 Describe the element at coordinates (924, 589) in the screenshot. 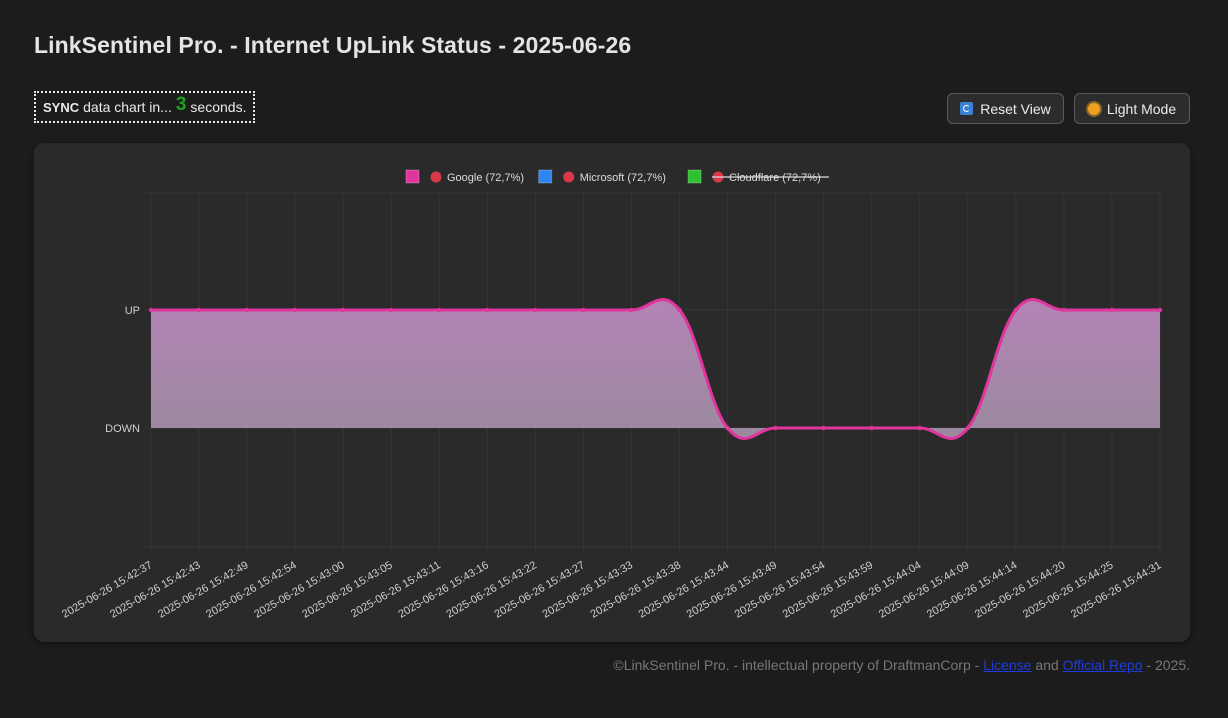

I see `x-tick-label: 2025-06-26 15:44:09` at that location.